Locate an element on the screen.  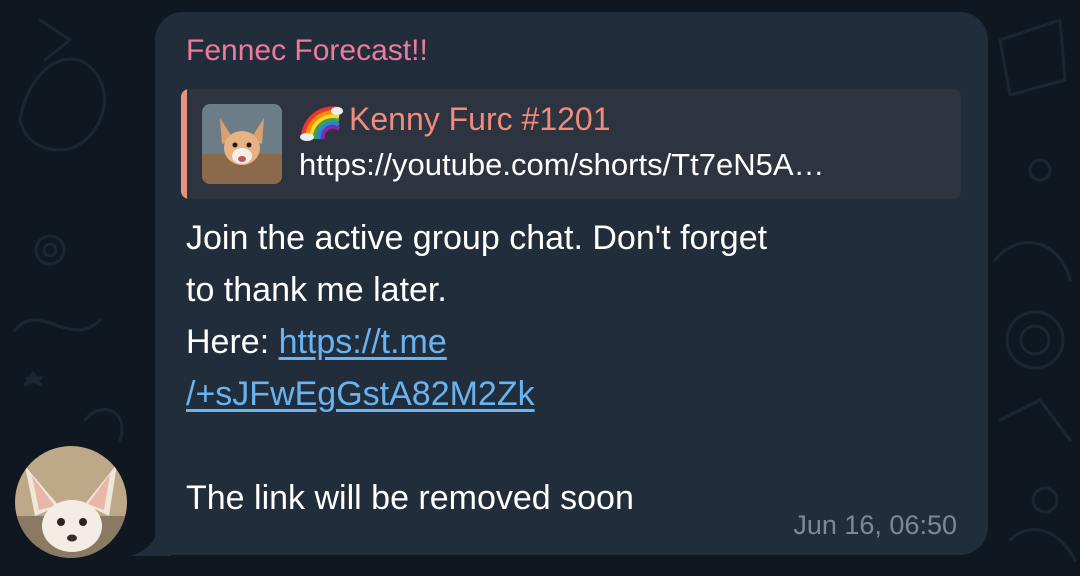
message-timestamp: Jun 16, 06:50 is located at coordinates (875, 525).